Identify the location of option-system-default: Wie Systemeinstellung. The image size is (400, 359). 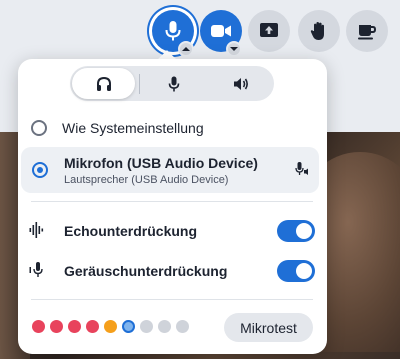
(171, 128).